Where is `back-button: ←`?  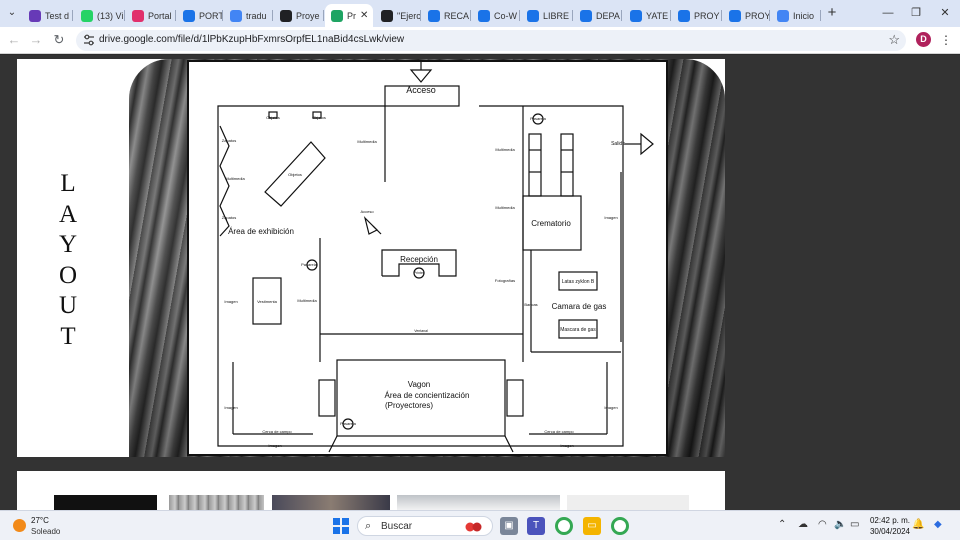 back-button: ← is located at coordinates (14, 40).